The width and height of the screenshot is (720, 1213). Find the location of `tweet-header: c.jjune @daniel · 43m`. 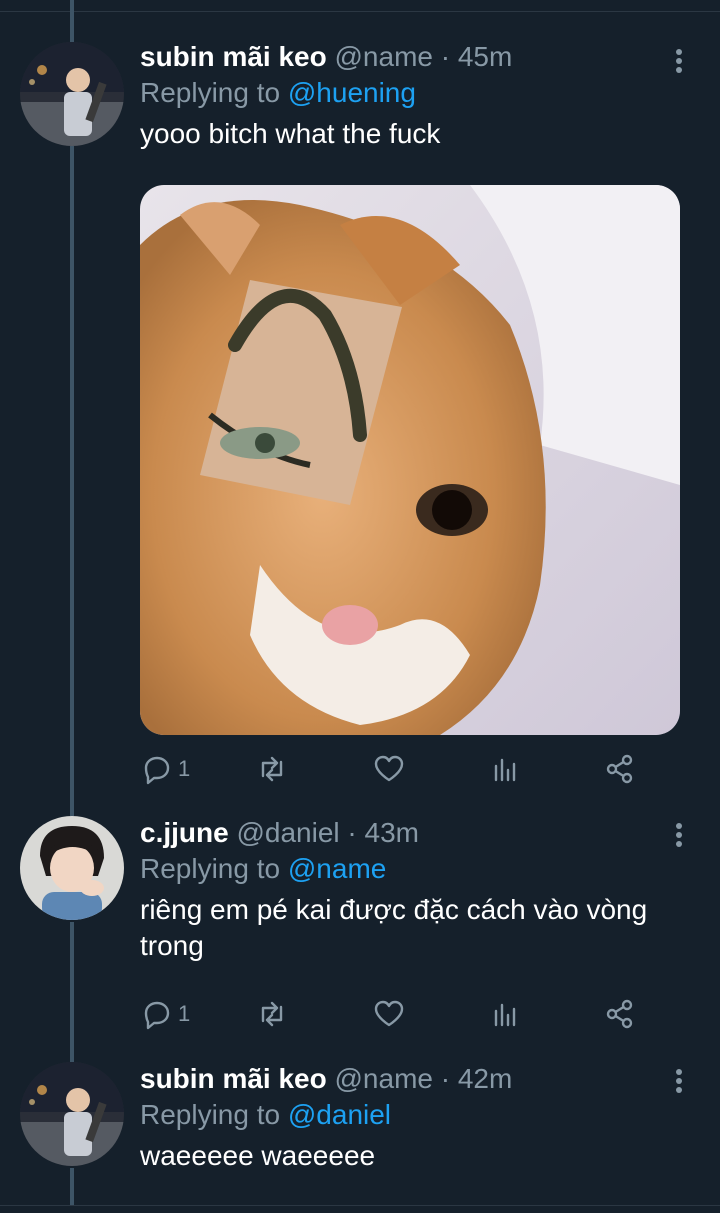

tweet-header: c.jjune @daniel · 43m is located at coordinates (410, 833).